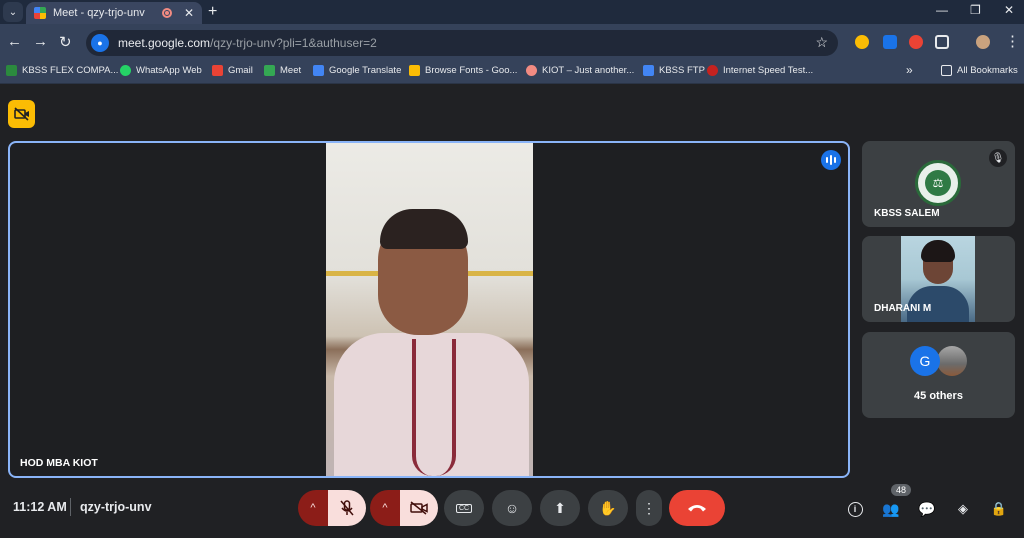 The image size is (1024, 538). I want to click on participant-name: KBSS SALEM, so click(907, 213).